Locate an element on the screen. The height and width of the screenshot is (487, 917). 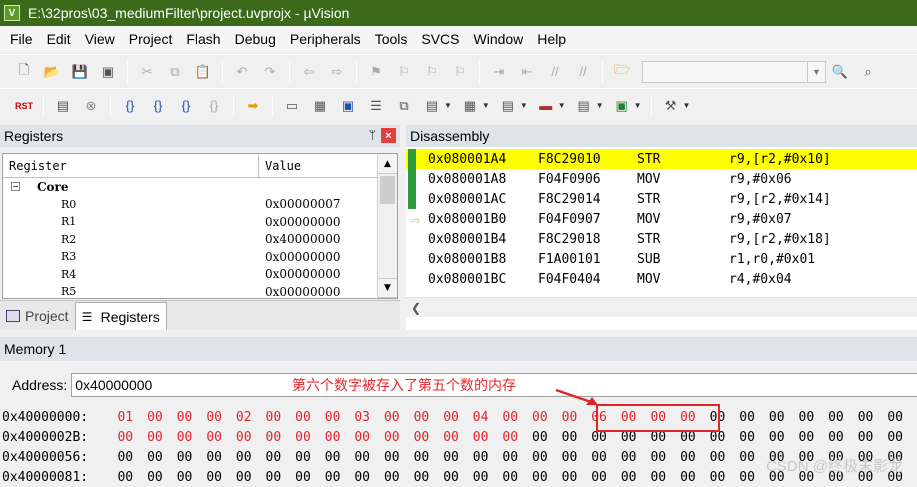
call-stack-icon: ⧉ is located at coordinates (404, 106).